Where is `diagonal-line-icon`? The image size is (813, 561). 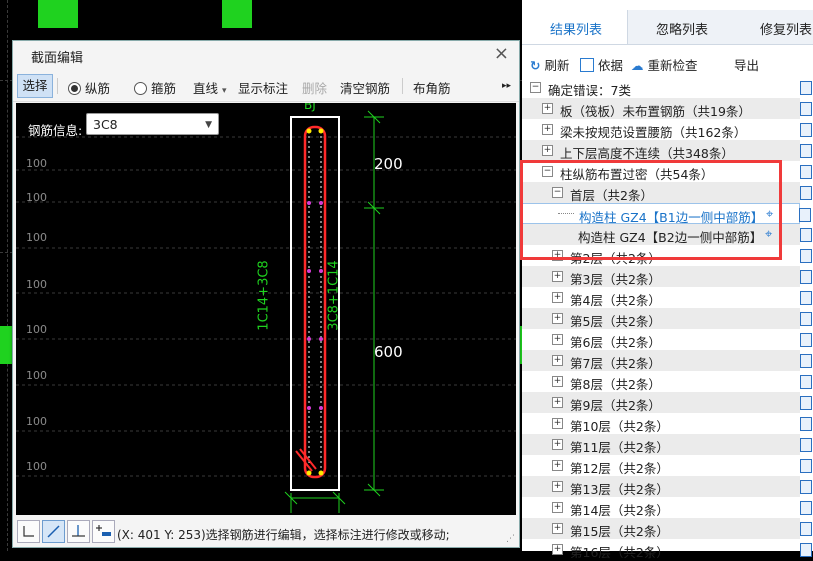
diagonal-line-icon is located at coordinates (53, 531).